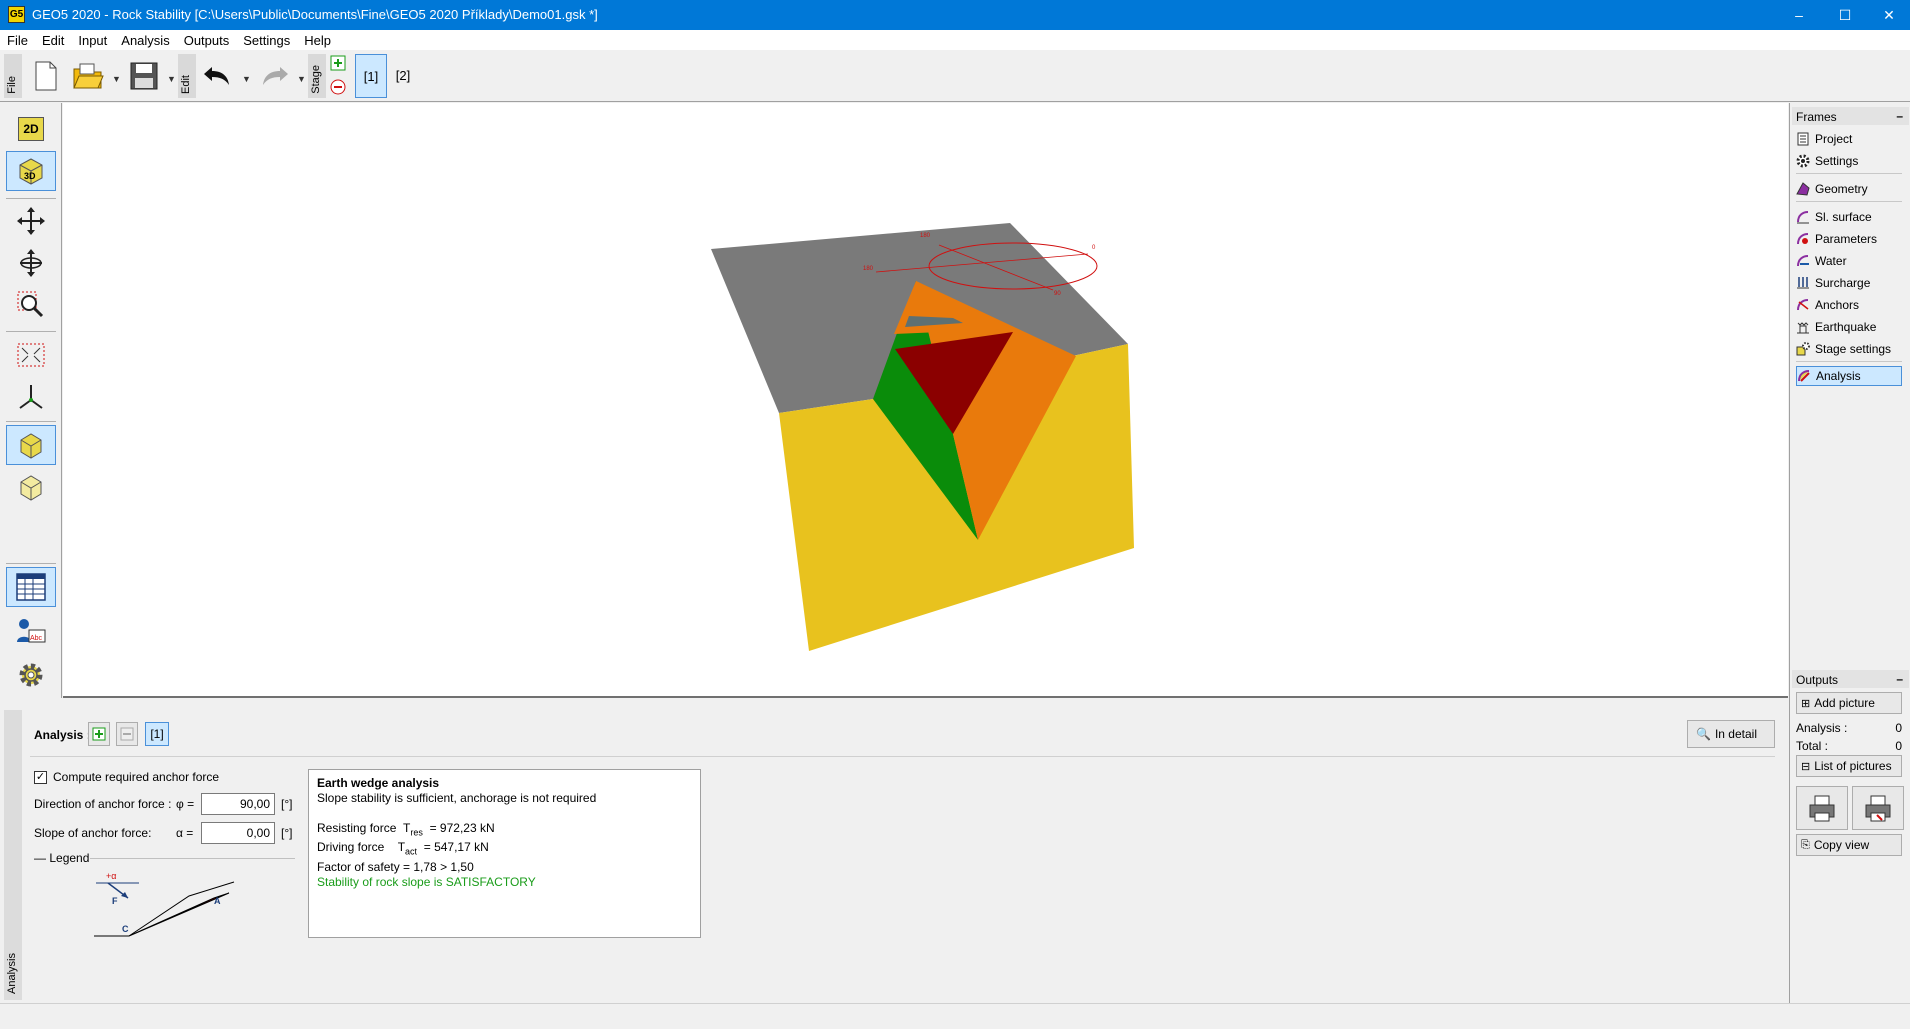  Describe the element at coordinates (31, 397) in the screenshot. I see `axes-icon` at that location.